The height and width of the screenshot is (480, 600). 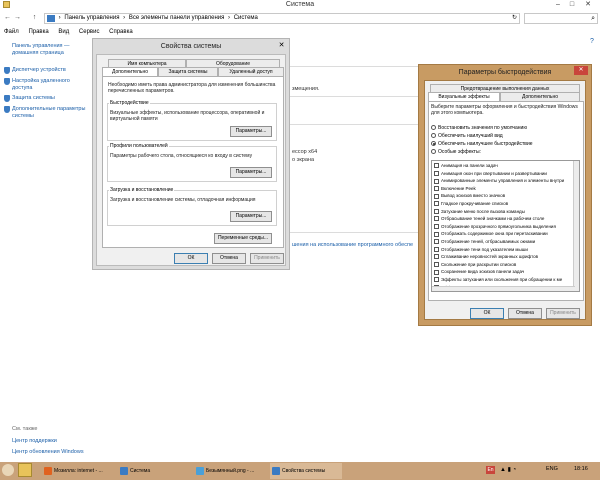 I want to click on refresh-icon: ↻, so click(x=514, y=18).